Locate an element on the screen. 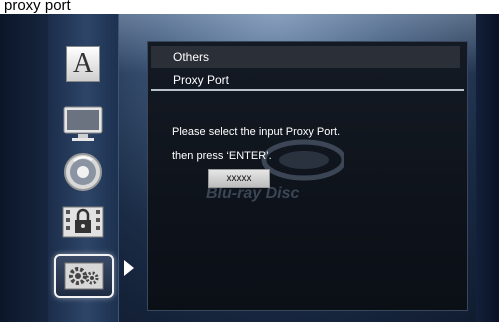 The image size is (499, 322). proxy-port-input: xxxxx is located at coordinates (239, 178).